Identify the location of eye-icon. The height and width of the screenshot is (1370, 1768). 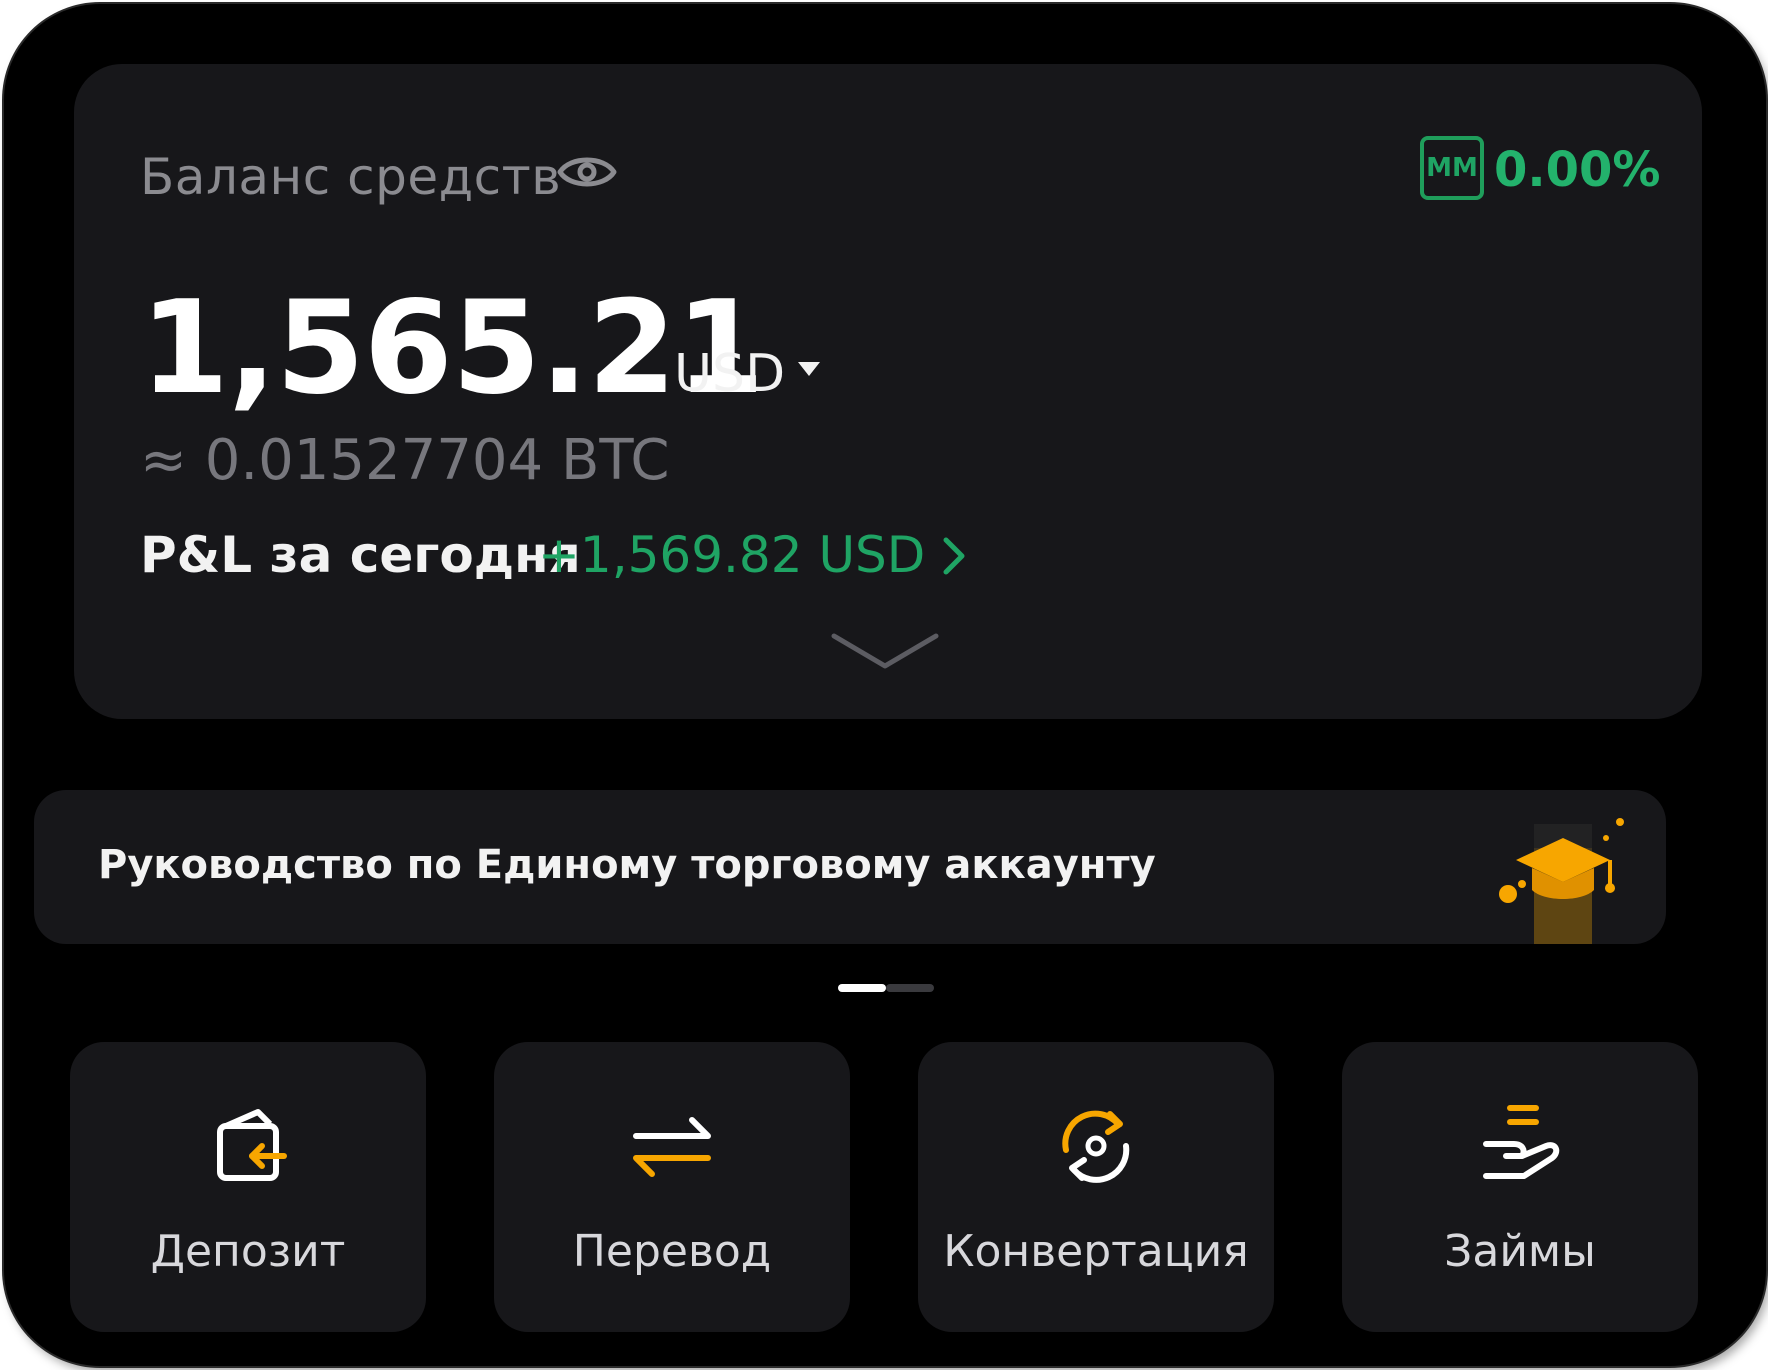
(587, 172).